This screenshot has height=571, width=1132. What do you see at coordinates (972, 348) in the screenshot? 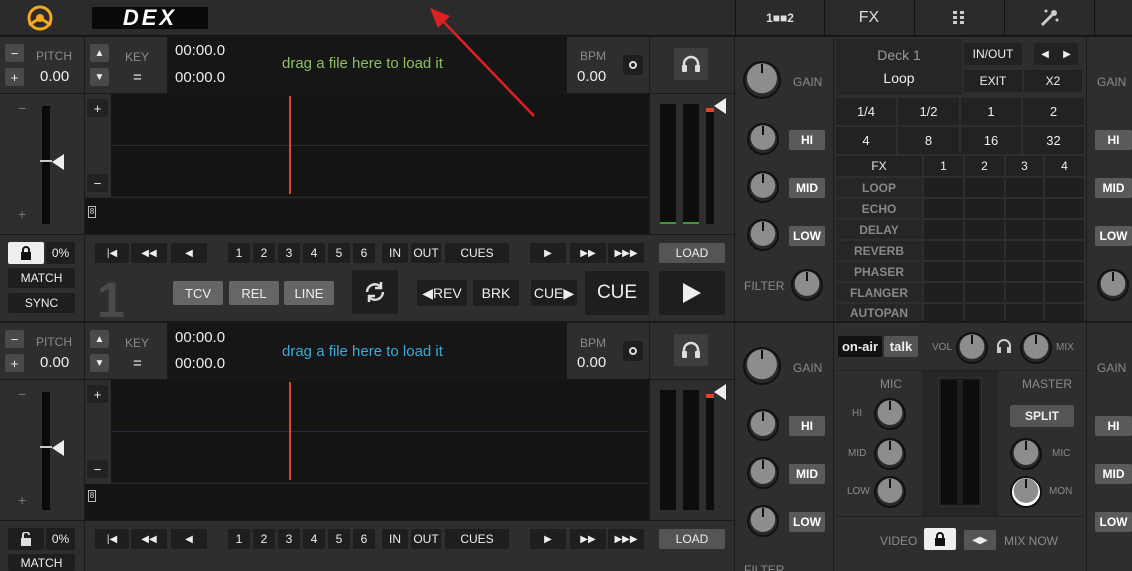
I see `monitor-volume-knob` at bounding box center [972, 348].